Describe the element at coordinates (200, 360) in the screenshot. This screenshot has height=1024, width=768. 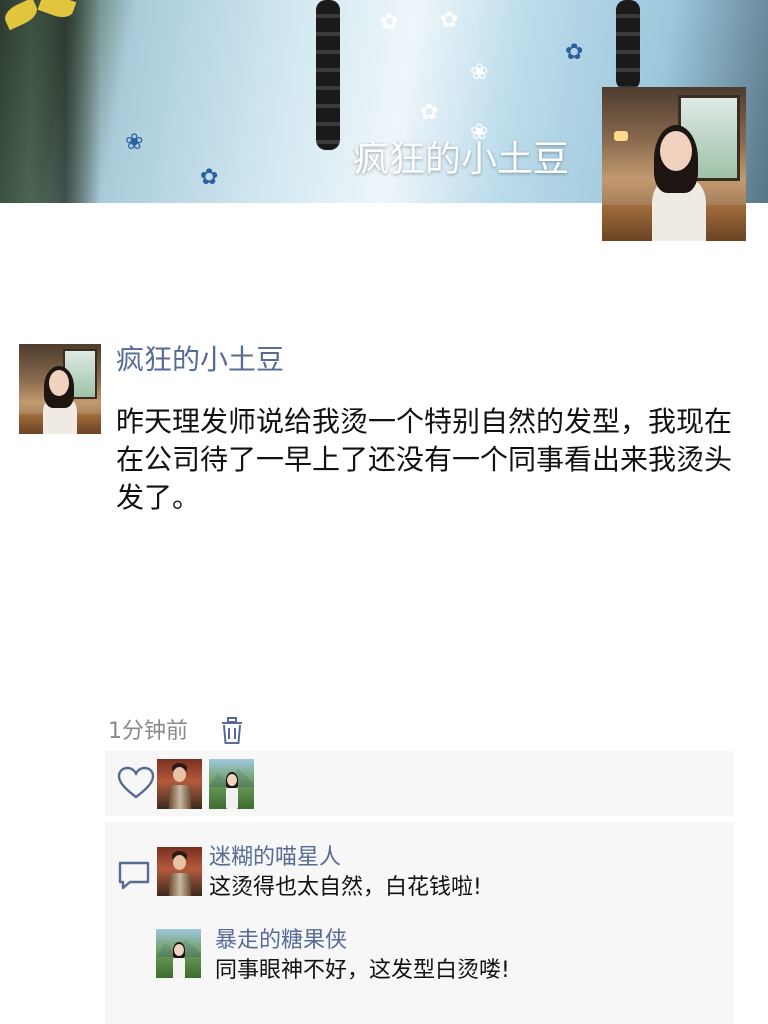
I see `post-author-name: 疯狂的小土豆` at that location.